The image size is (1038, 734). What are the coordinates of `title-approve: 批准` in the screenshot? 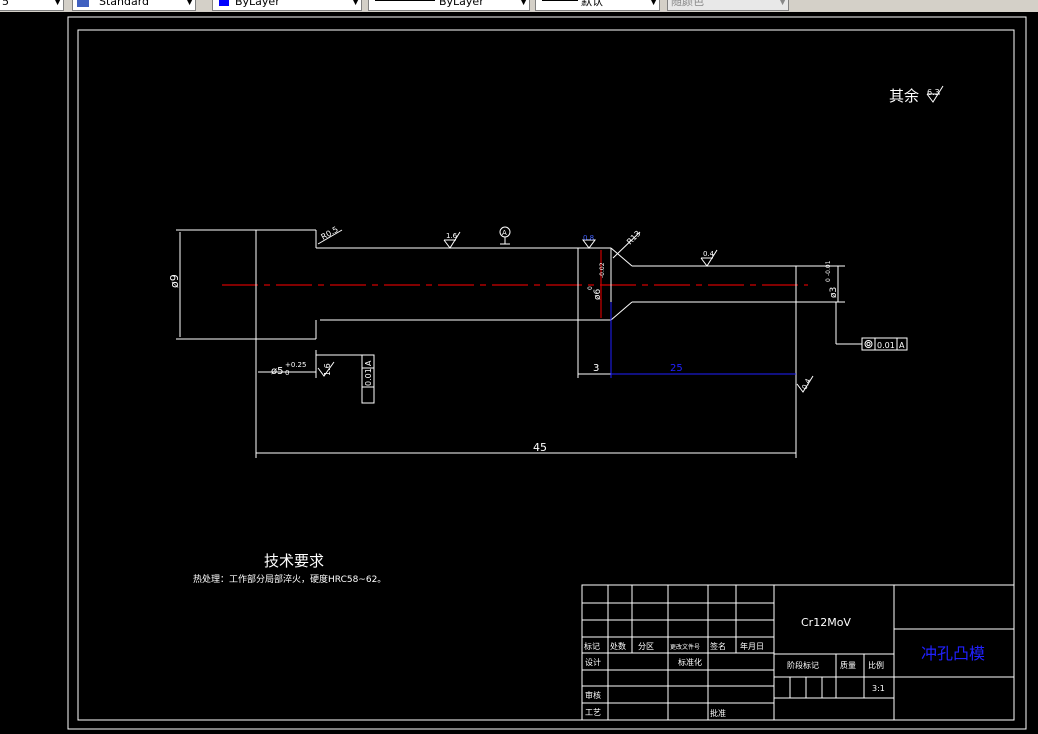 It's located at (718, 713).